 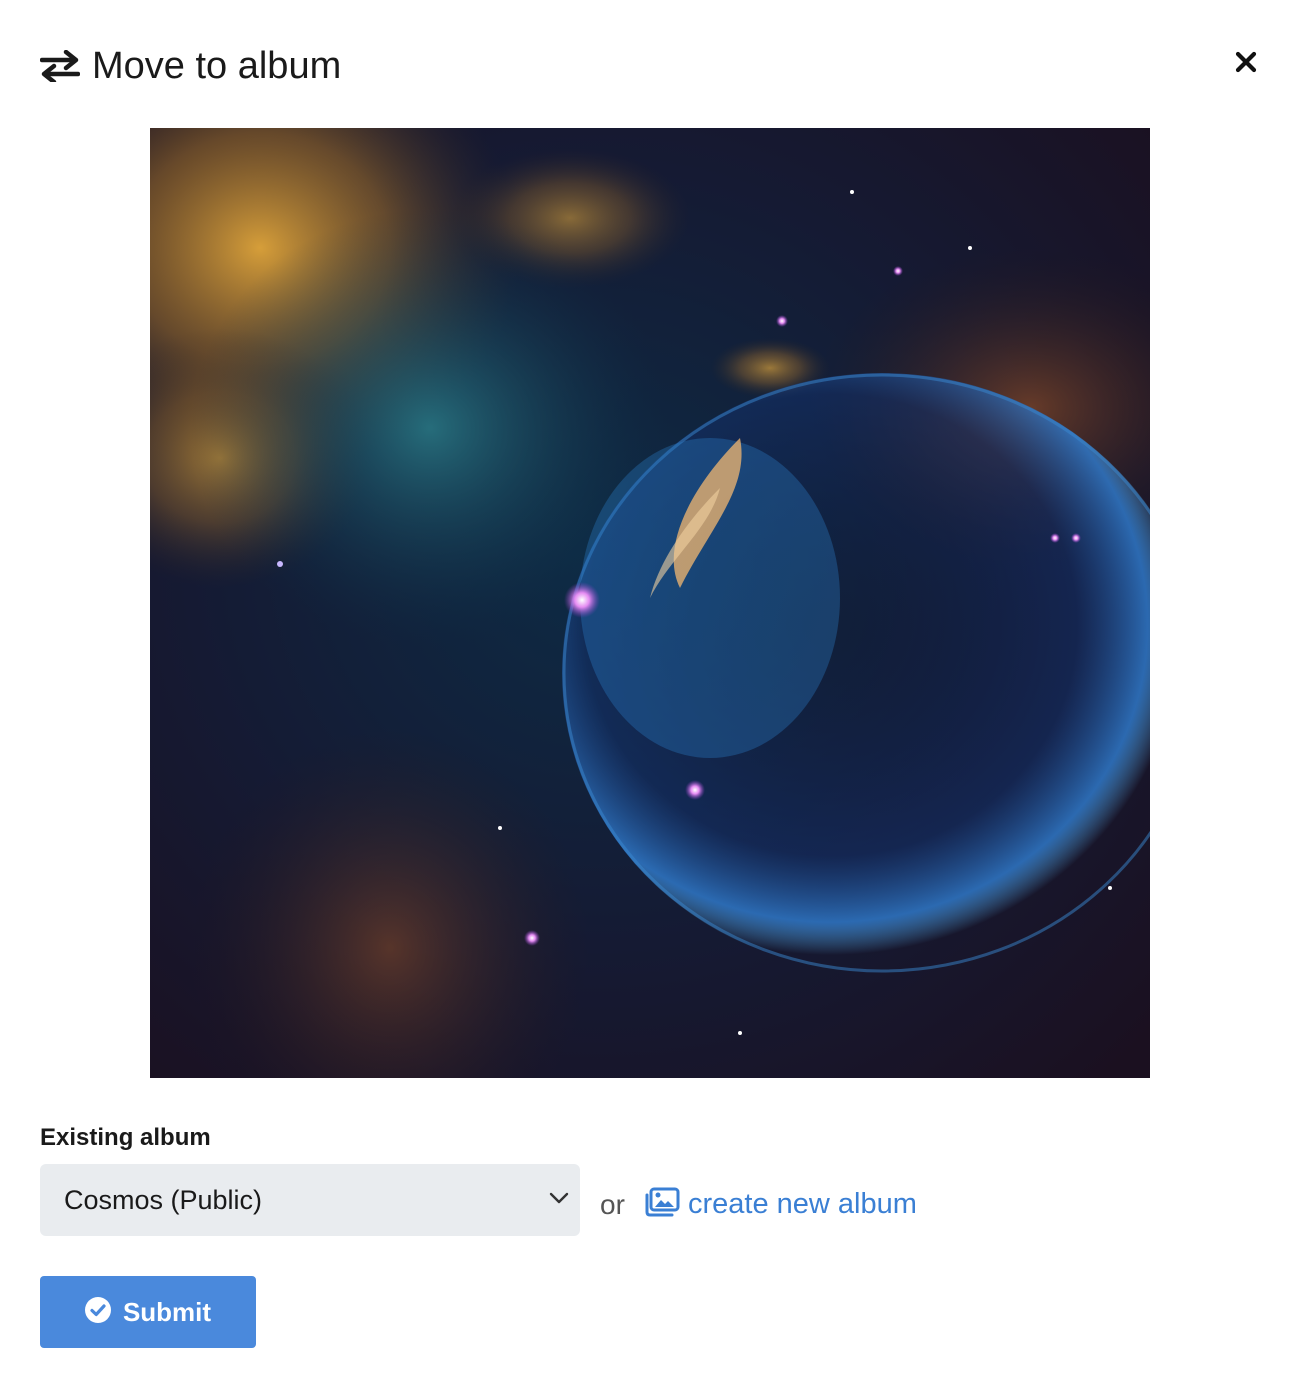 I want to click on chevron-down-icon, so click(x=559, y=1200).